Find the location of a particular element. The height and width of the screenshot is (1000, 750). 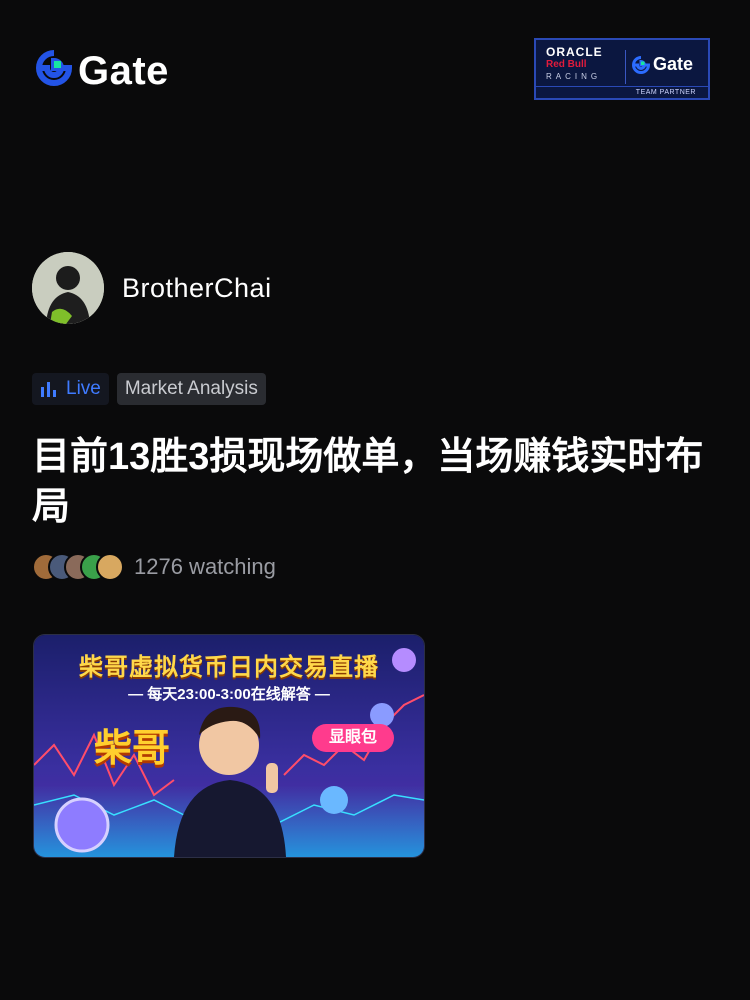

live-label: Live is located at coordinates (83, 388).